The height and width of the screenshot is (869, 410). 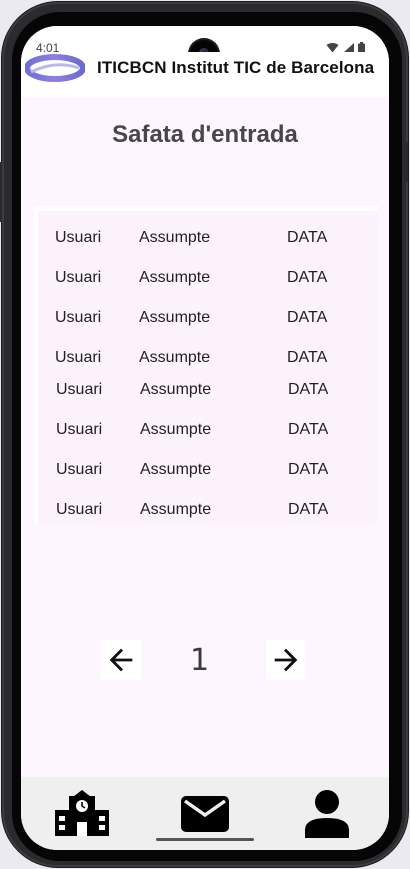 I want to click on nav-mail, so click(x=205, y=814).